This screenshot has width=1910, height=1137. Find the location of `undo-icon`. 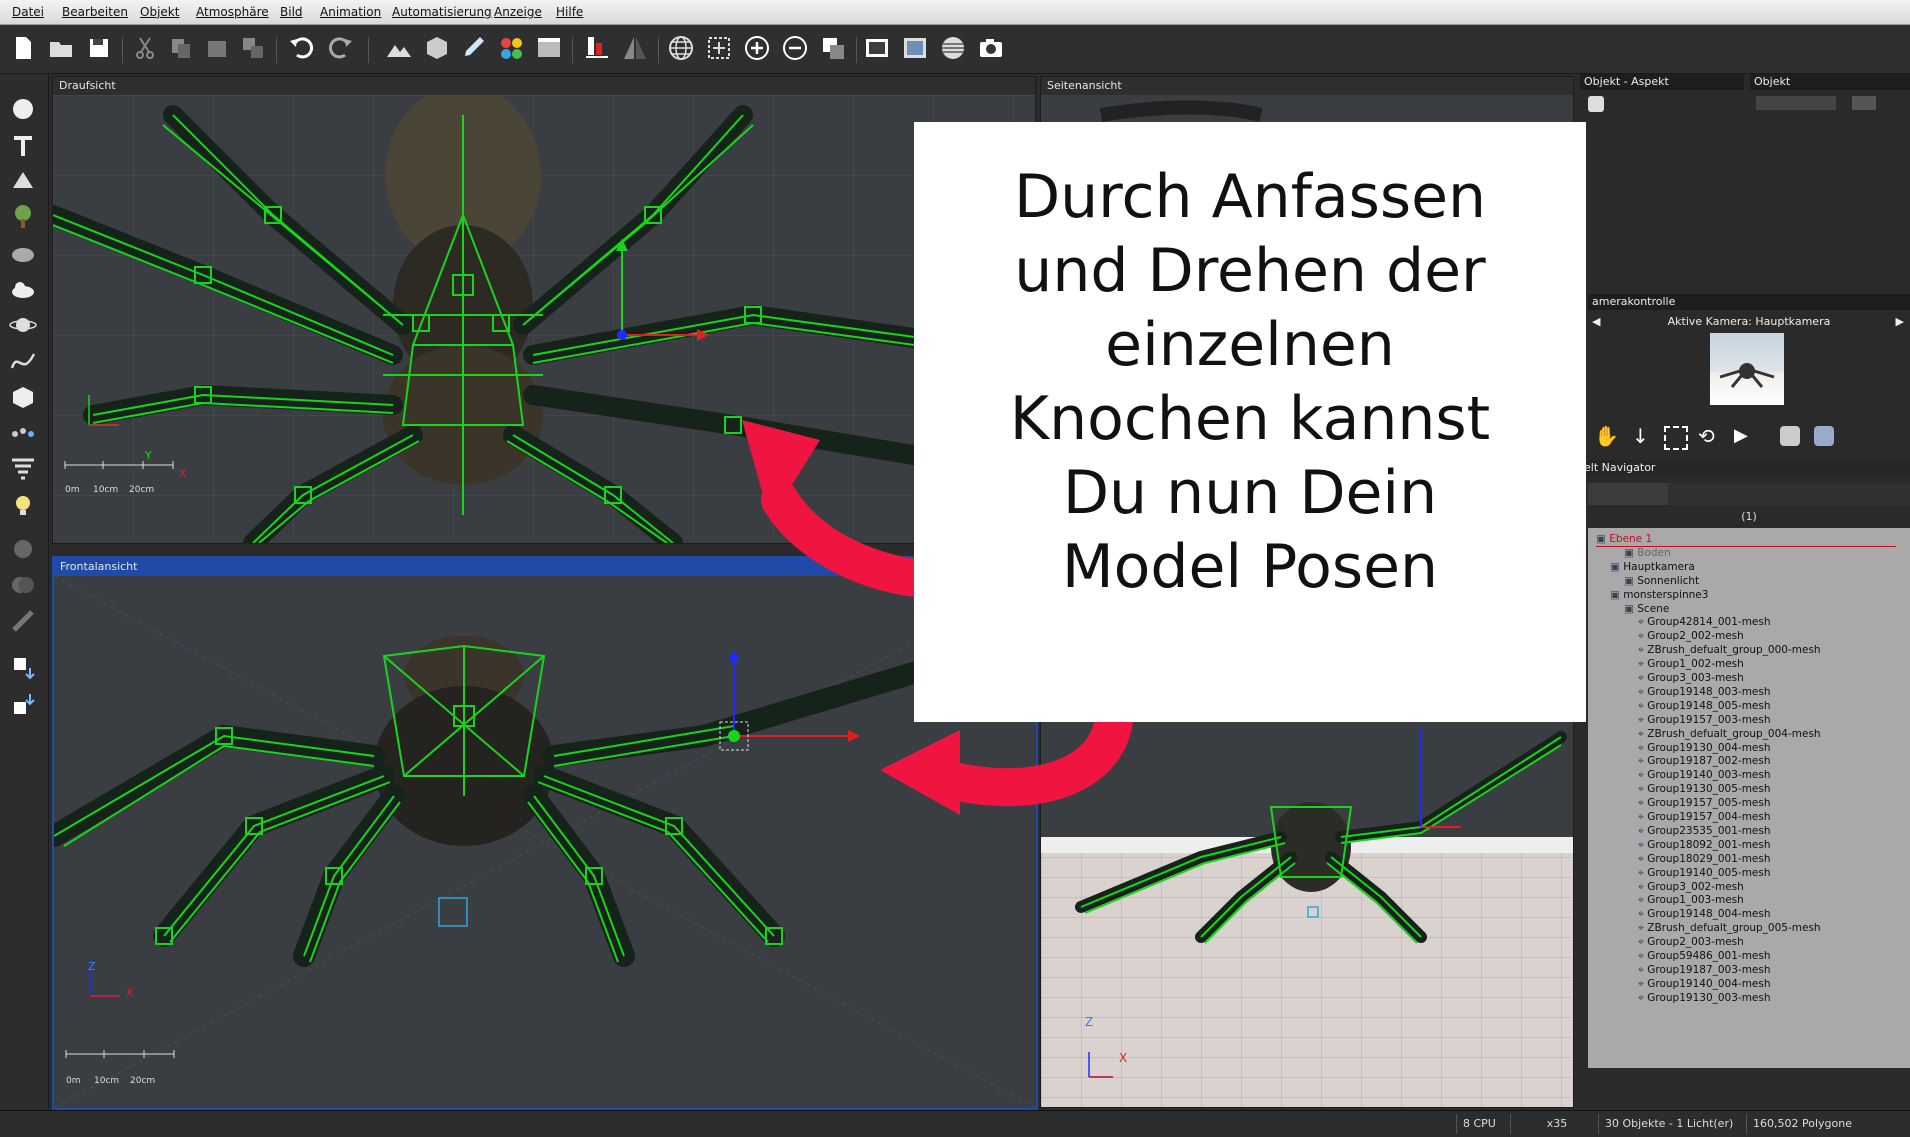

undo-icon is located at coordinates (301, 48).